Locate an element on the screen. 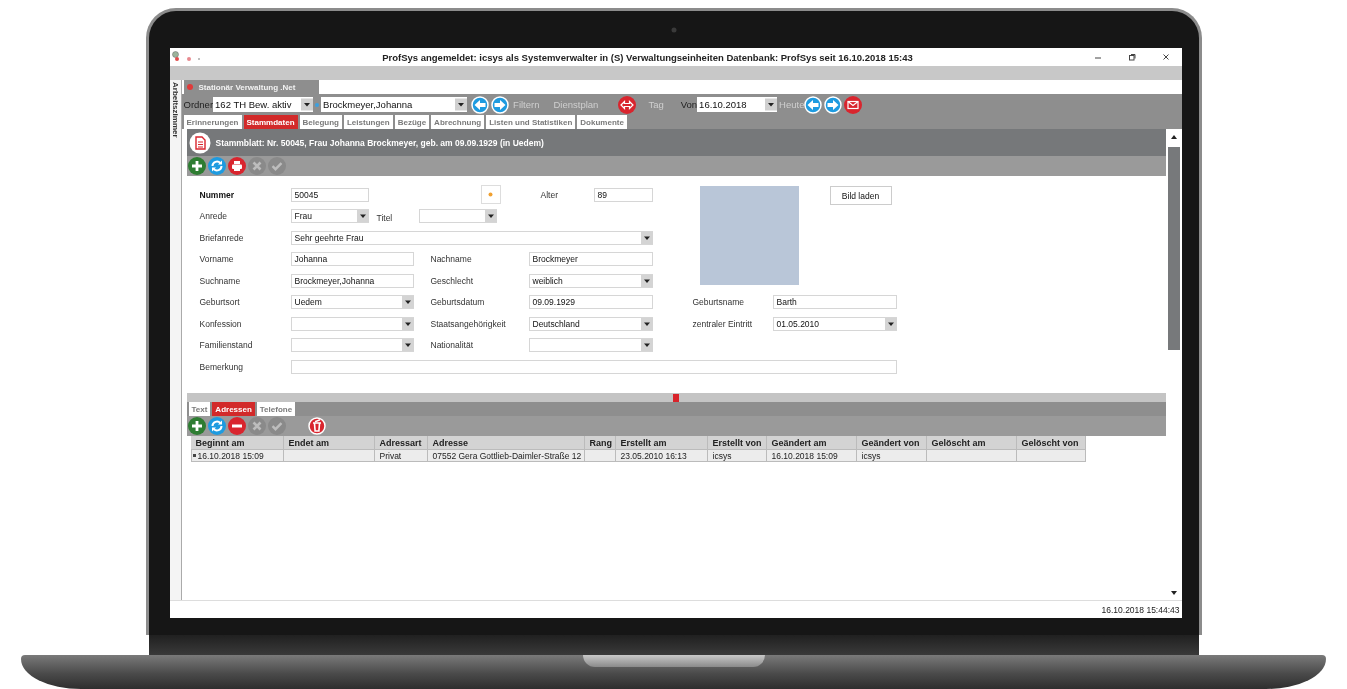  toolbar-label: Tag is located at coordinates (656, 104).